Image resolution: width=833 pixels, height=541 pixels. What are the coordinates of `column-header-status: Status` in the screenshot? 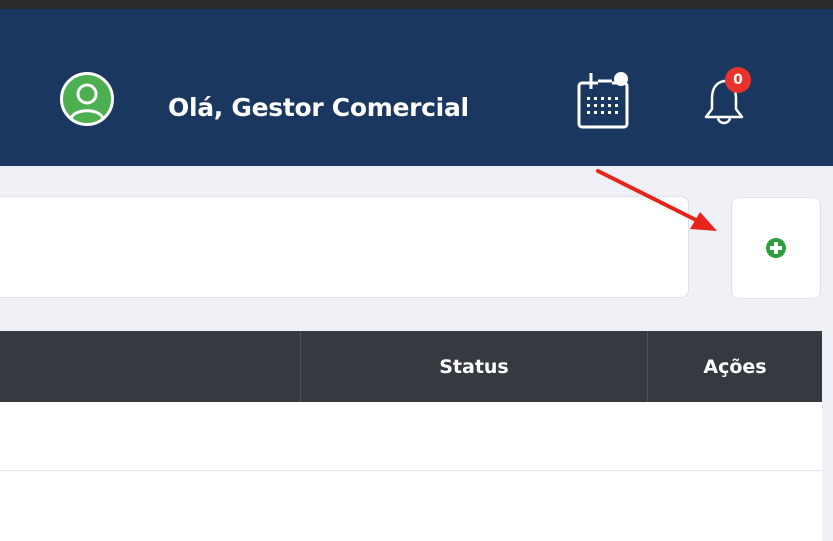 It's located at (474, 366).